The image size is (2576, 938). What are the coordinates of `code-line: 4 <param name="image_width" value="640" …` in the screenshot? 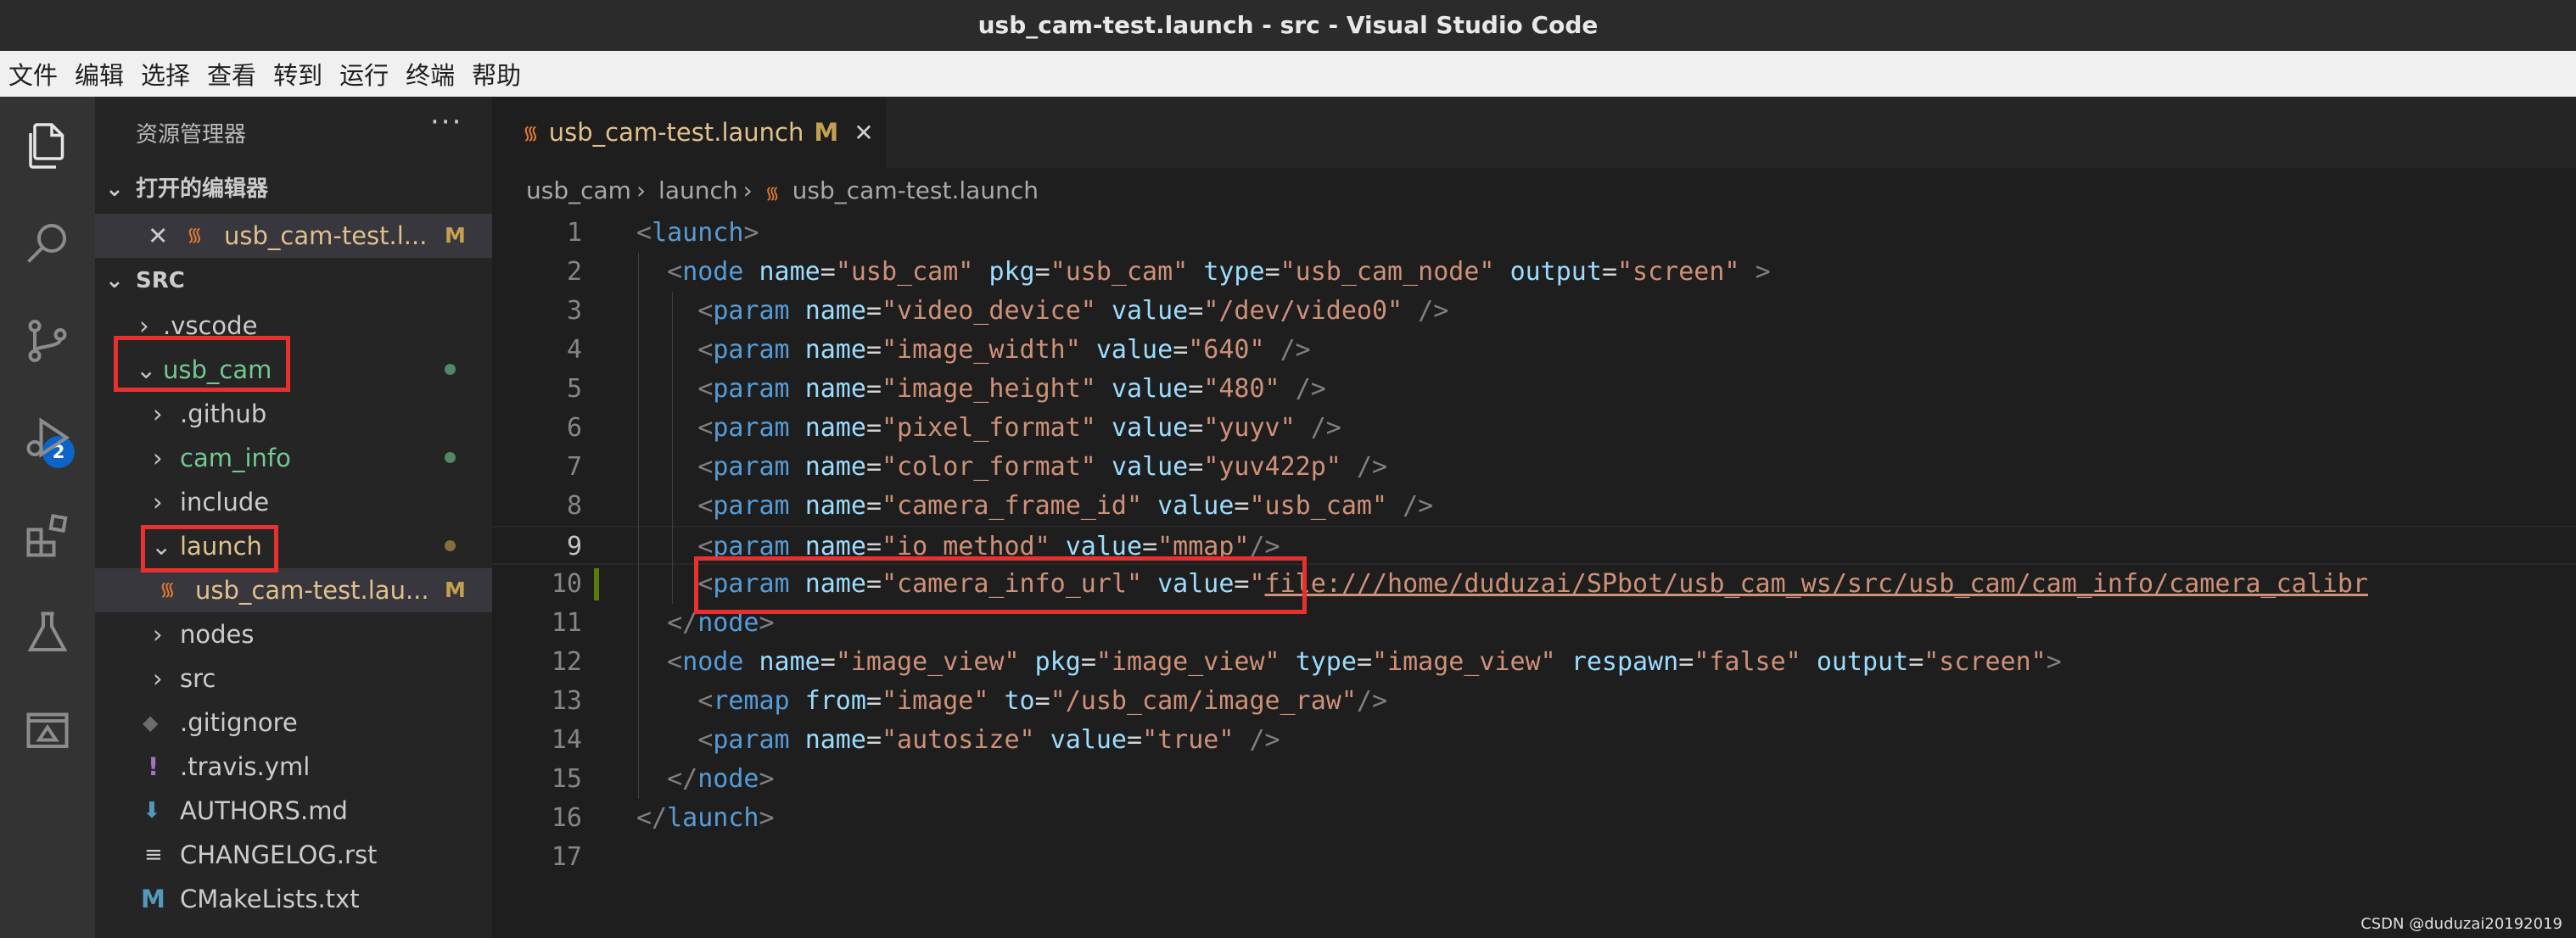 It's located at (1534, 350).